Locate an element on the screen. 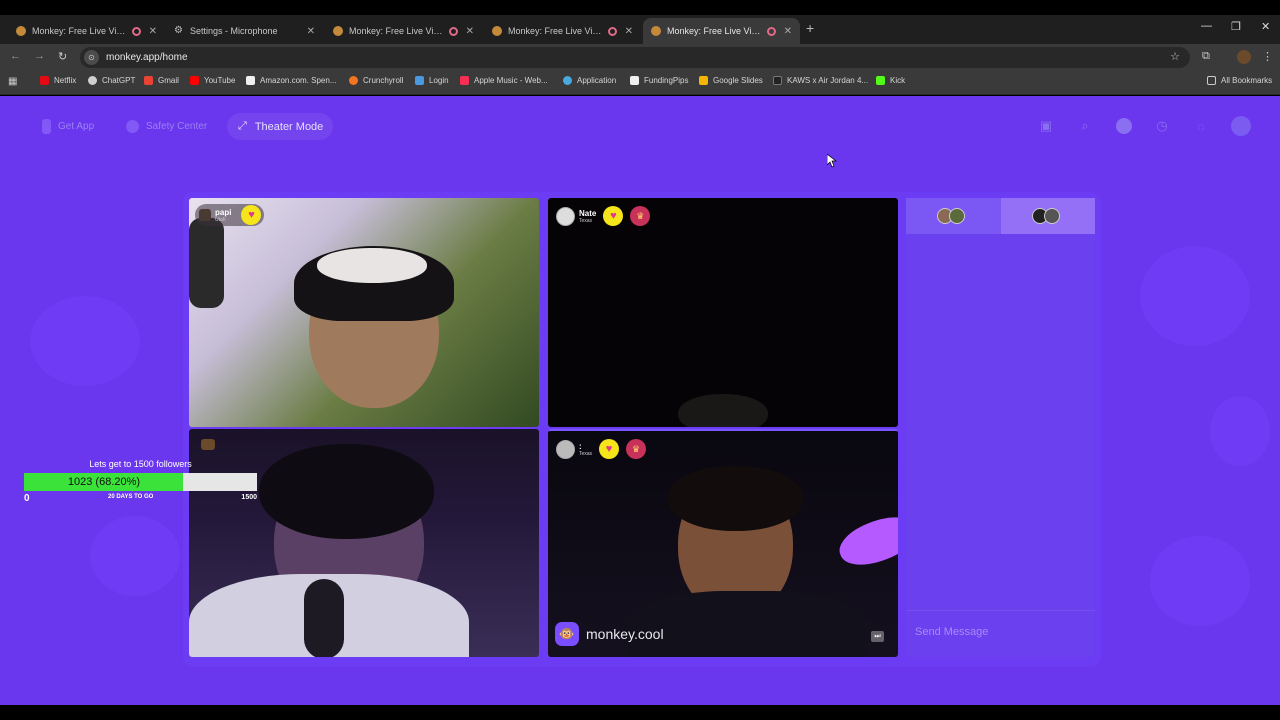 The width and height of the screenshot is (1280, 720). search-icon: ⌕ is located at coordinates (1085, 126).